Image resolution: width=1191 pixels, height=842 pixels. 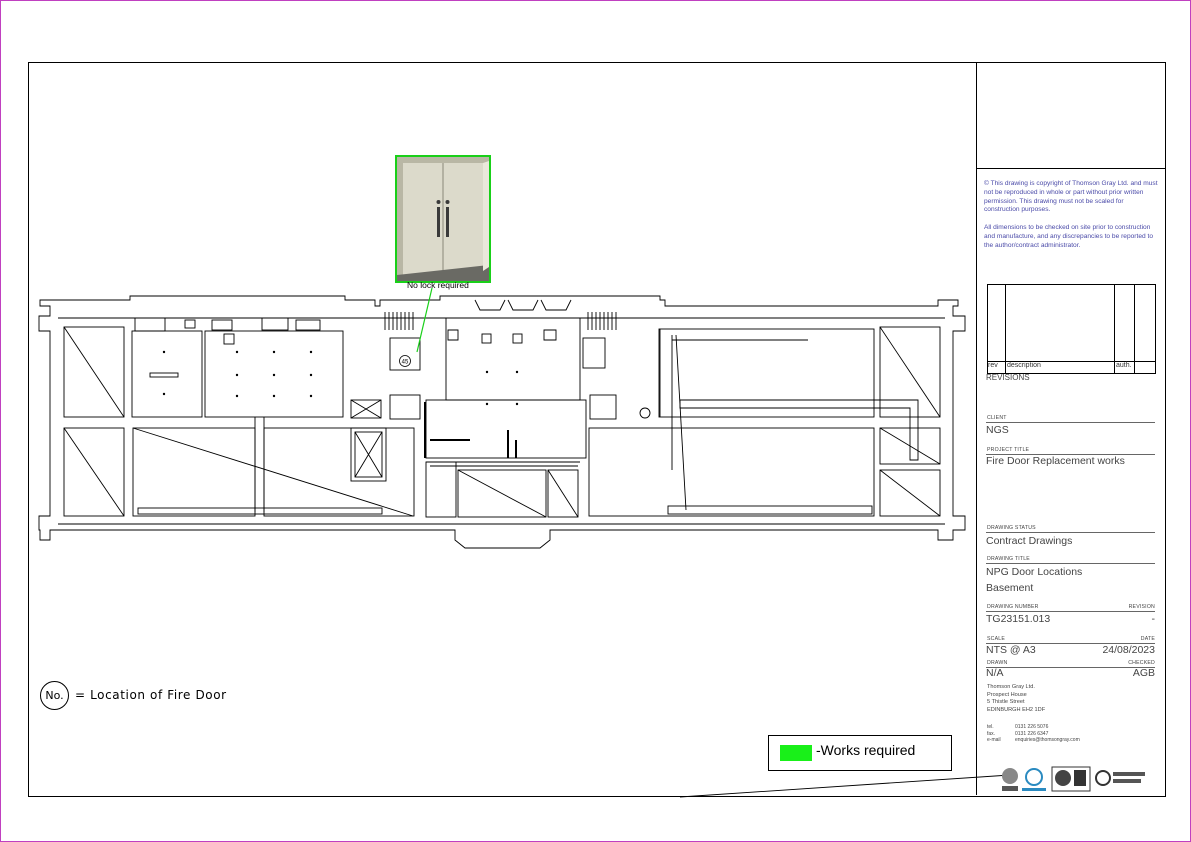 What do you see at coordinates (151, 695) in the screenshot?
I see `fire-door-key-text: = Location of Fire Door` at bounding box center [151, 695].